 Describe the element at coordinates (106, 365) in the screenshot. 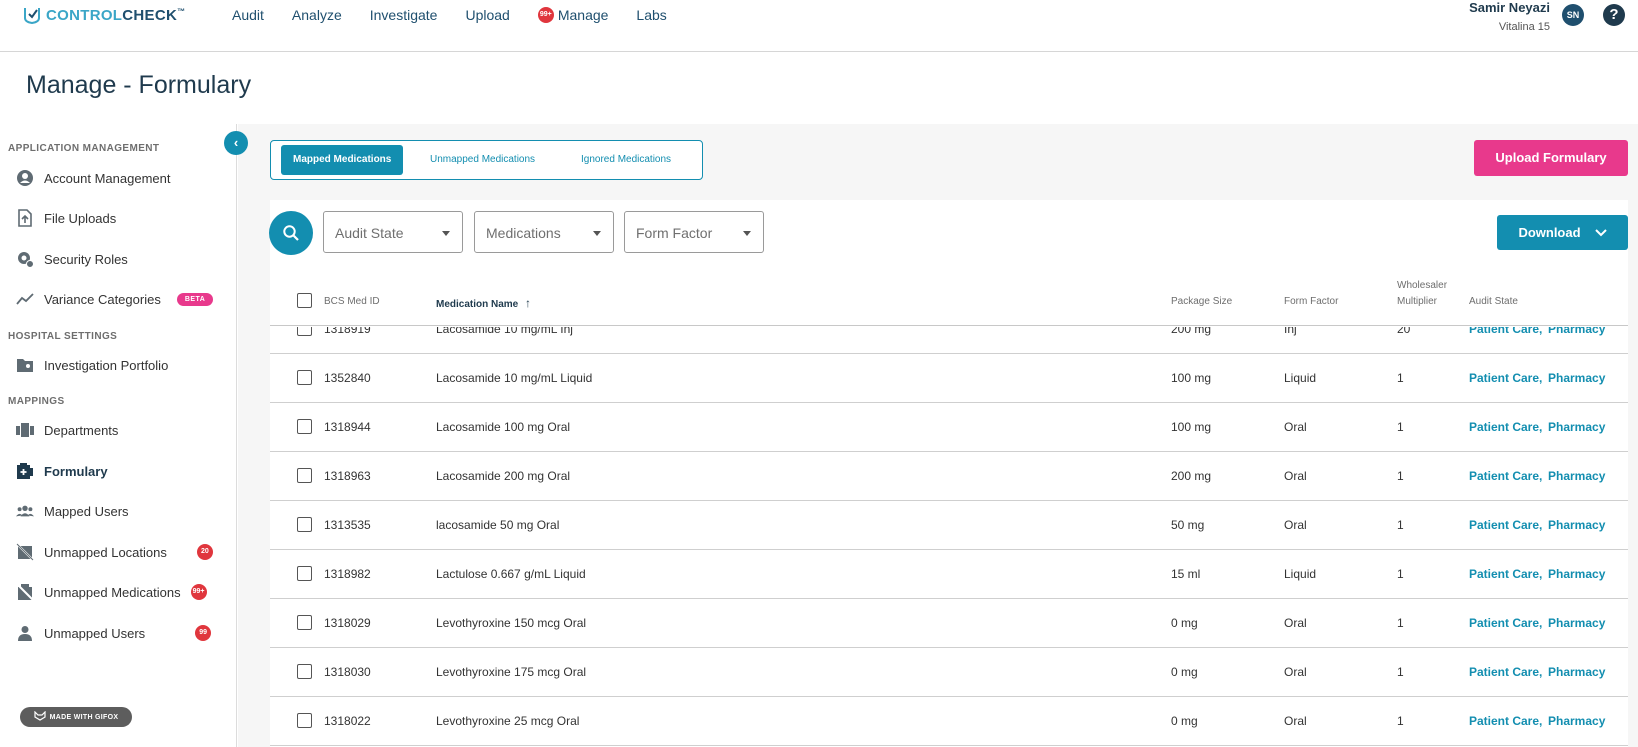

I see `sidebar-item-label: Investigation Portfolio` at that location.